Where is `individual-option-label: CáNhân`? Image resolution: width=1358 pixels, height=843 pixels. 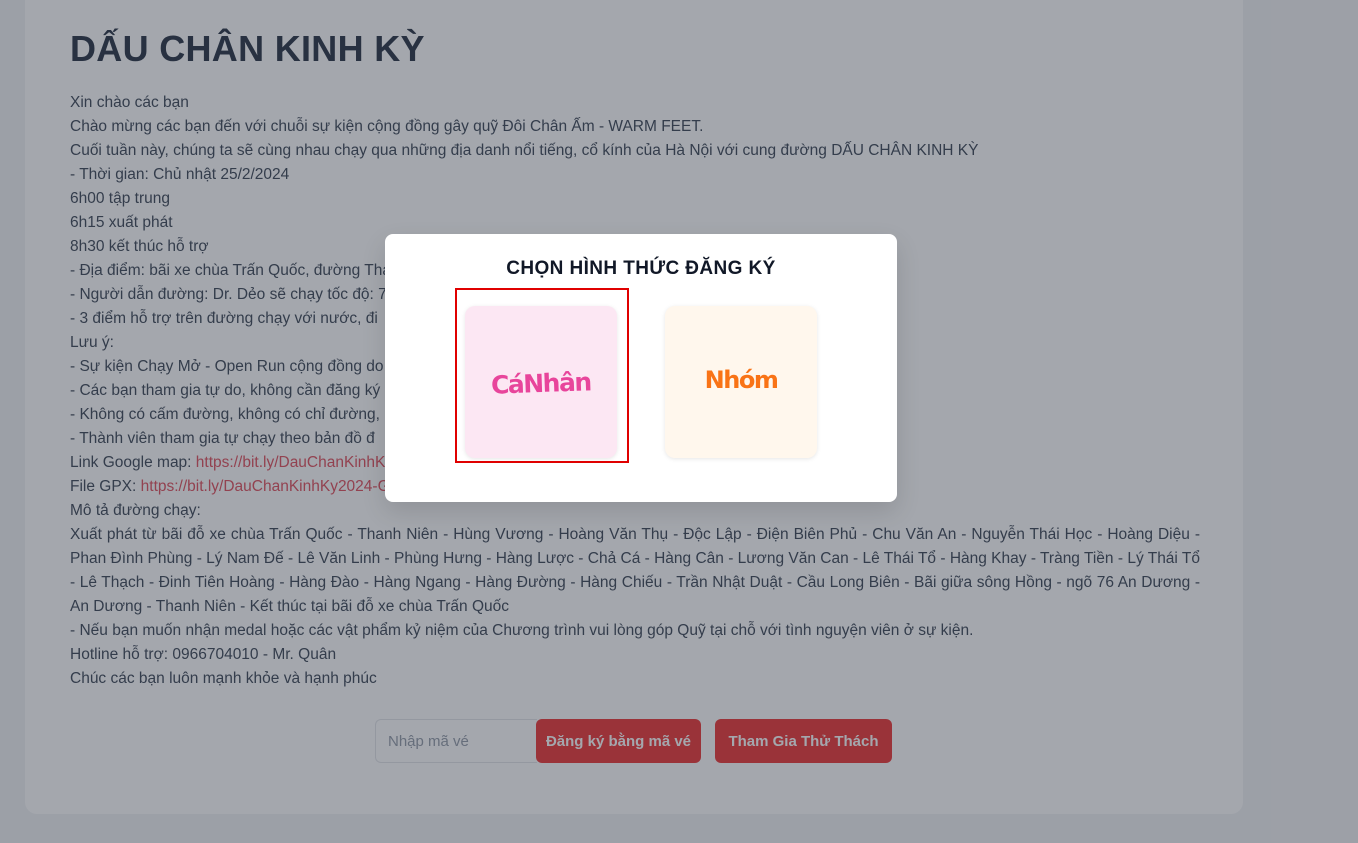
individual-option-label: CáNhân is located at coordinates (541, 383).